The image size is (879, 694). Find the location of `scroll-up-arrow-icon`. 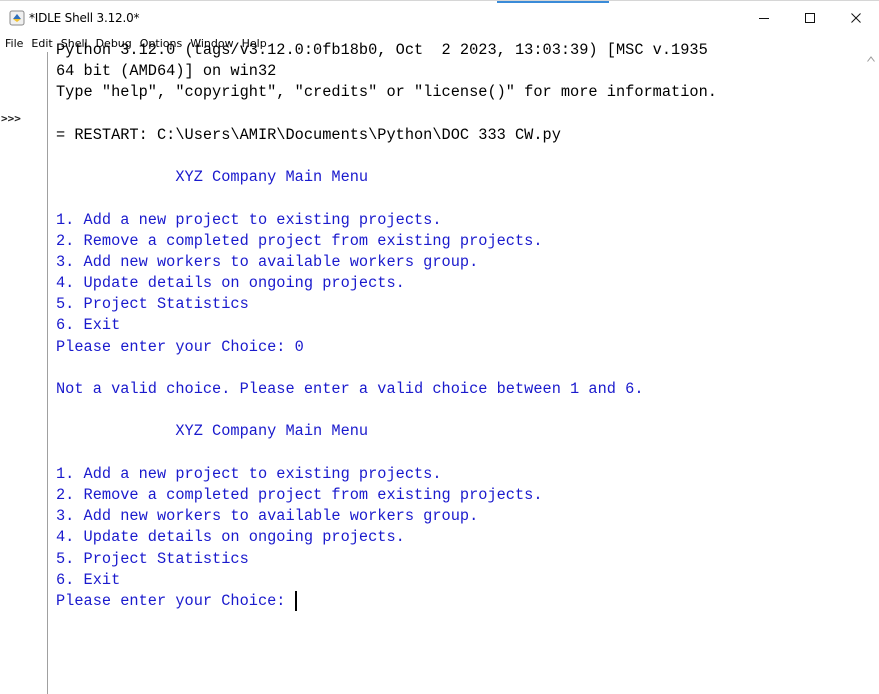

scroll-up-arrow-icon is located at coordinates (871, 59).